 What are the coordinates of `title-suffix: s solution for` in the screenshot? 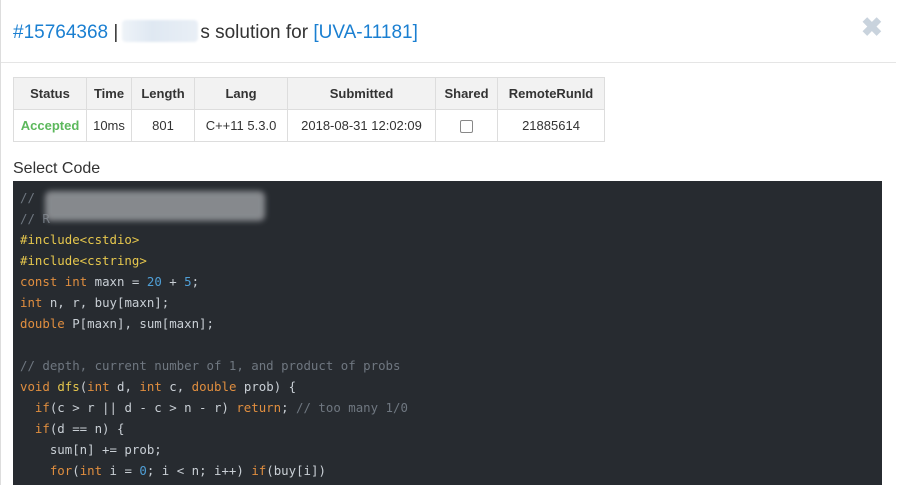 It's located at (254, 32).